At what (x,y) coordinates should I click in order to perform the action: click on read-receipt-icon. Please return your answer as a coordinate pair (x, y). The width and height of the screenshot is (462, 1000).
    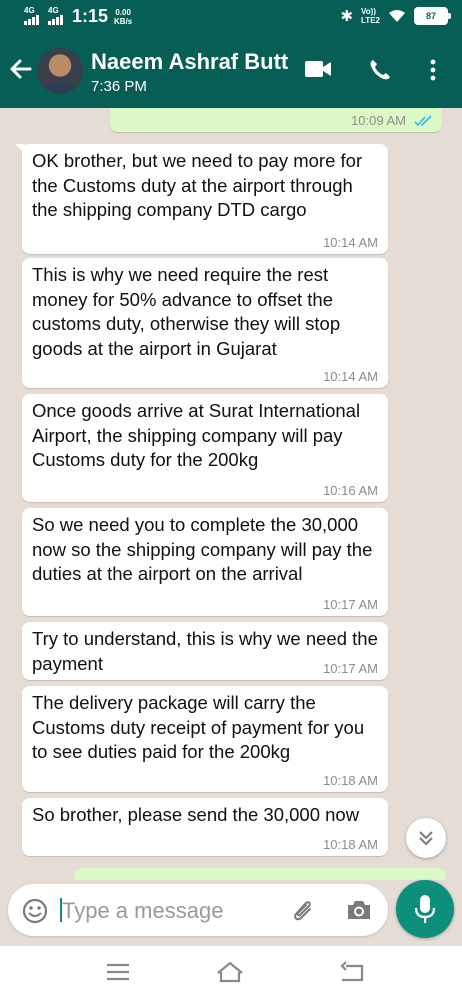
    Looking at the image, I should click on (423, 121).